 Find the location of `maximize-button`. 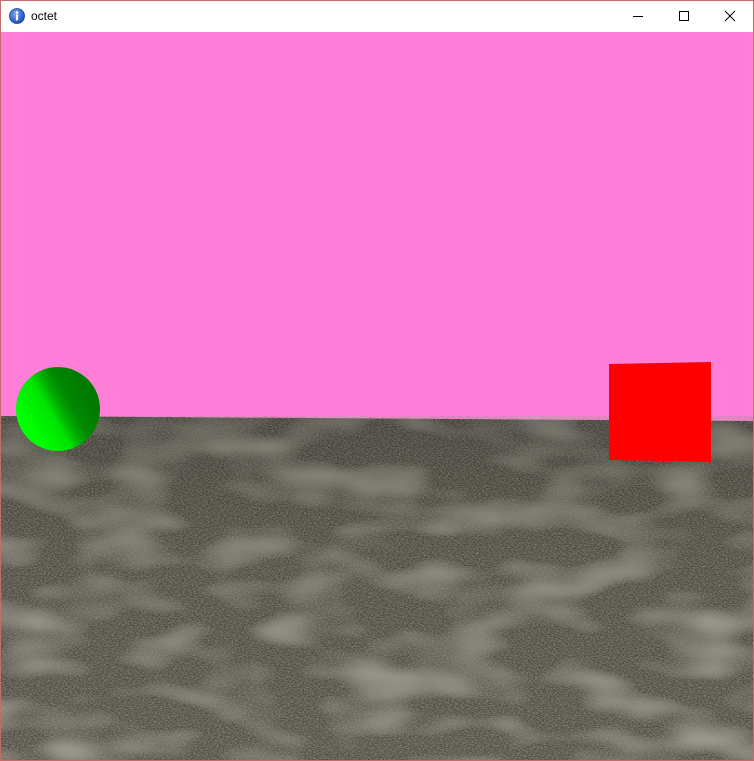

maximize-button is located at coordinates (684, 16).